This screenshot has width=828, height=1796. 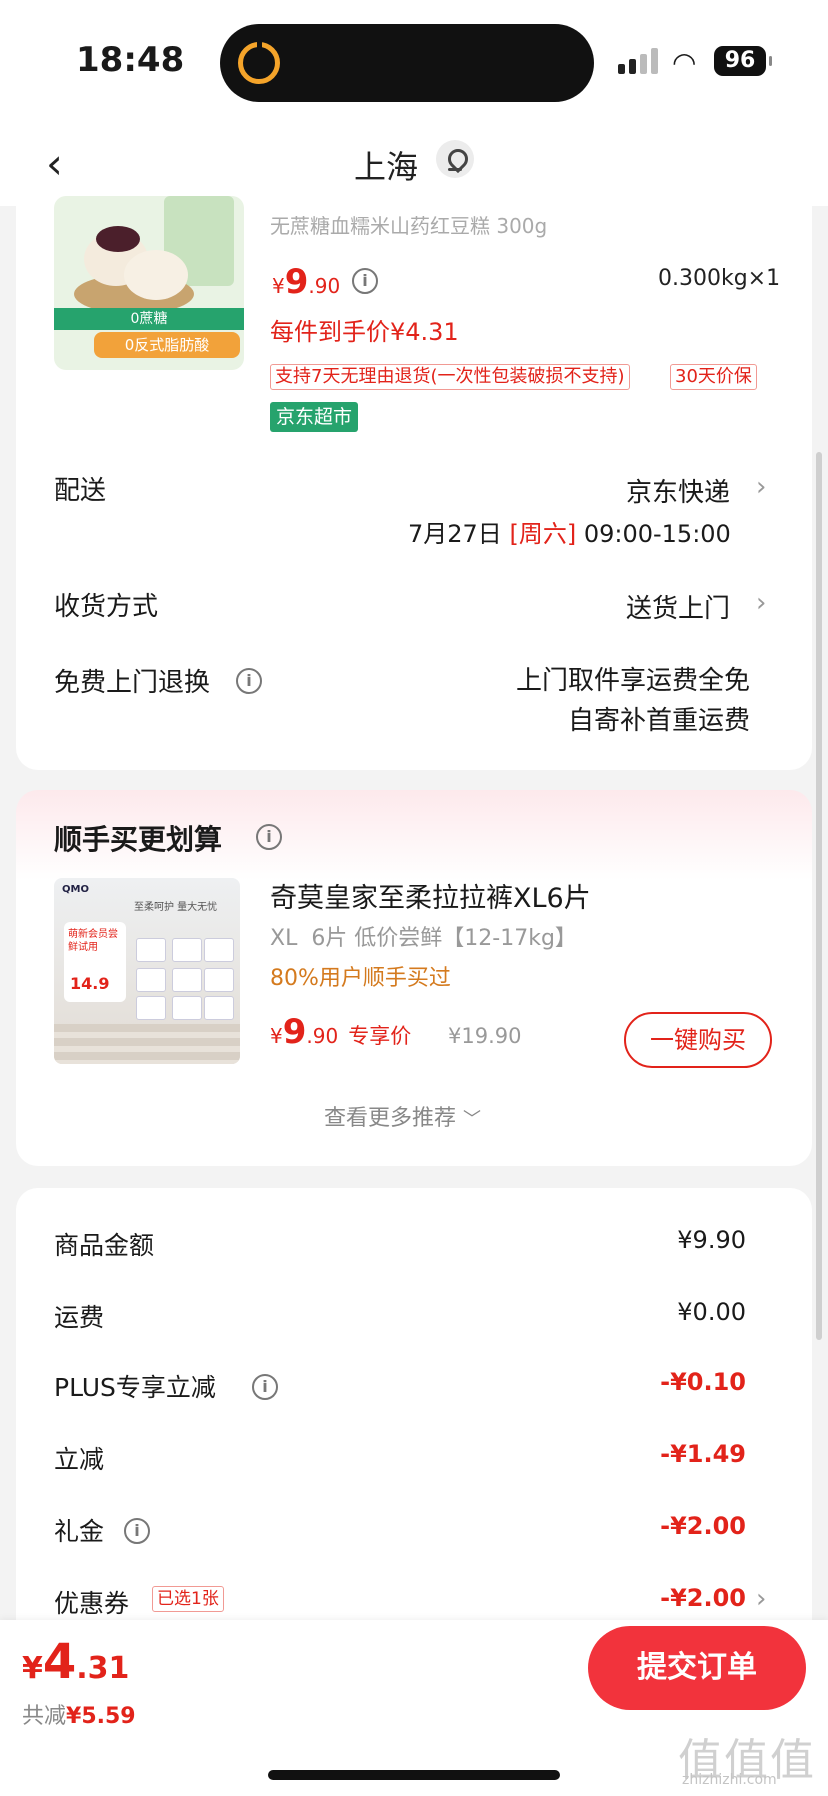 What do you see at coordinates (44, 1716) in the screenshot?
I see `saved-label: 共减` at bounding box center [44, 1716].